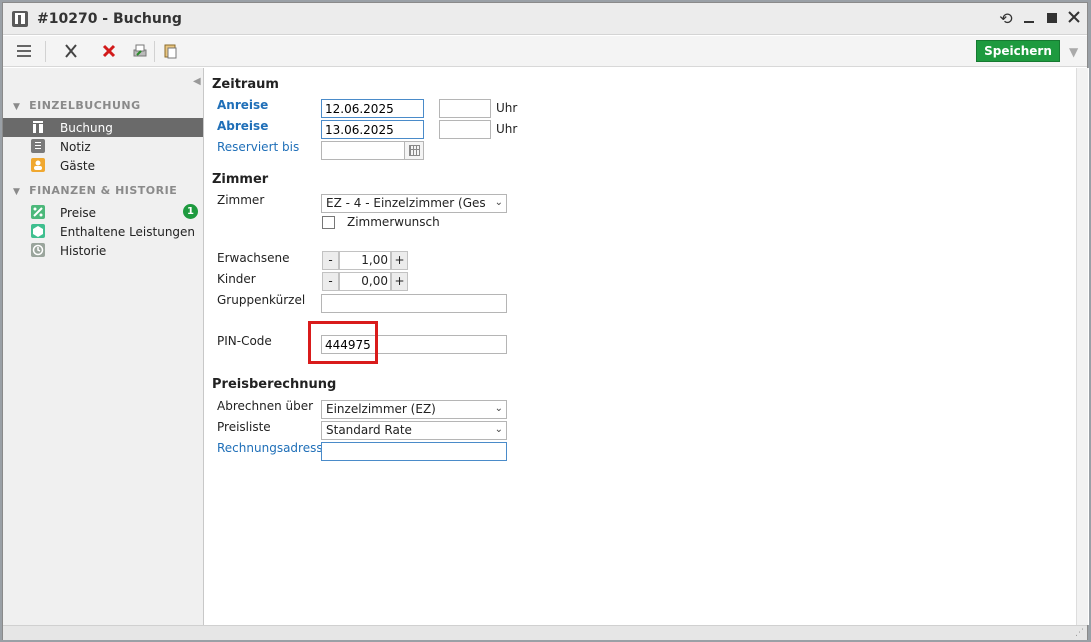  Describe the element at coordinates (1082, 346) in the screenshot. I see `vertical-scrollbar` at that location.